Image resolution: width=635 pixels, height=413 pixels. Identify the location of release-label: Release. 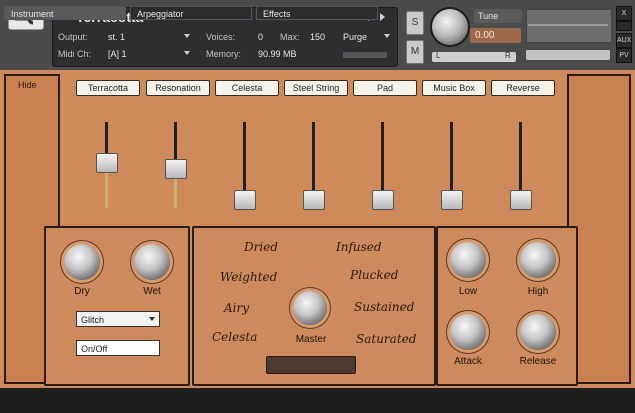
(538, 361).